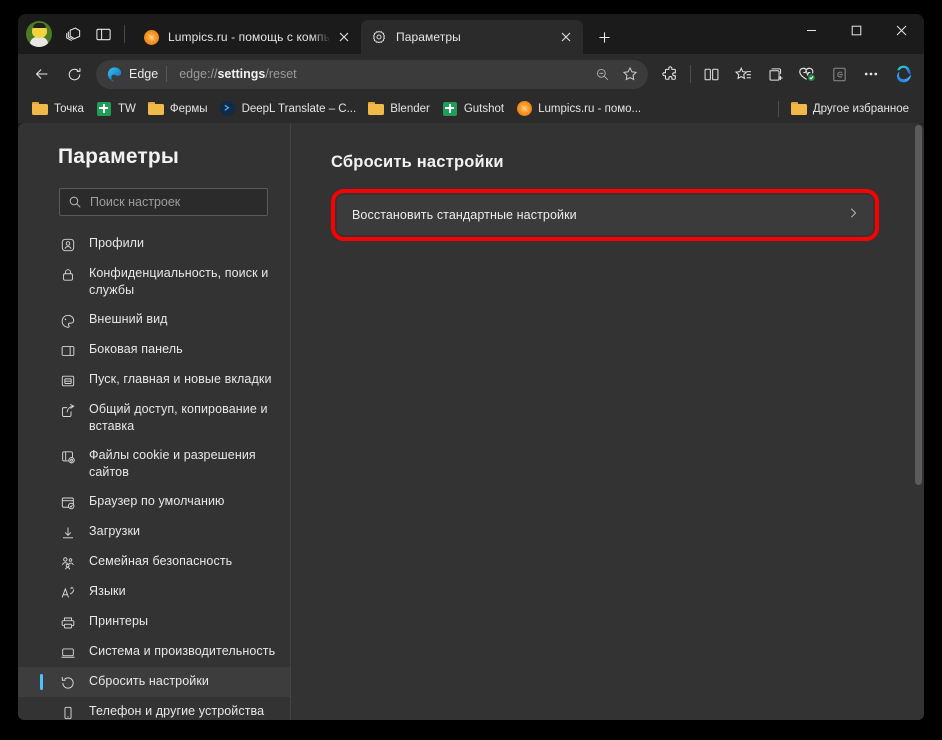 The height and width of the screenshot is (740, 942). Describe the element at coordinates (59, 109) in the screenshot. I see `bookmark-tochka: Точка` at that location.